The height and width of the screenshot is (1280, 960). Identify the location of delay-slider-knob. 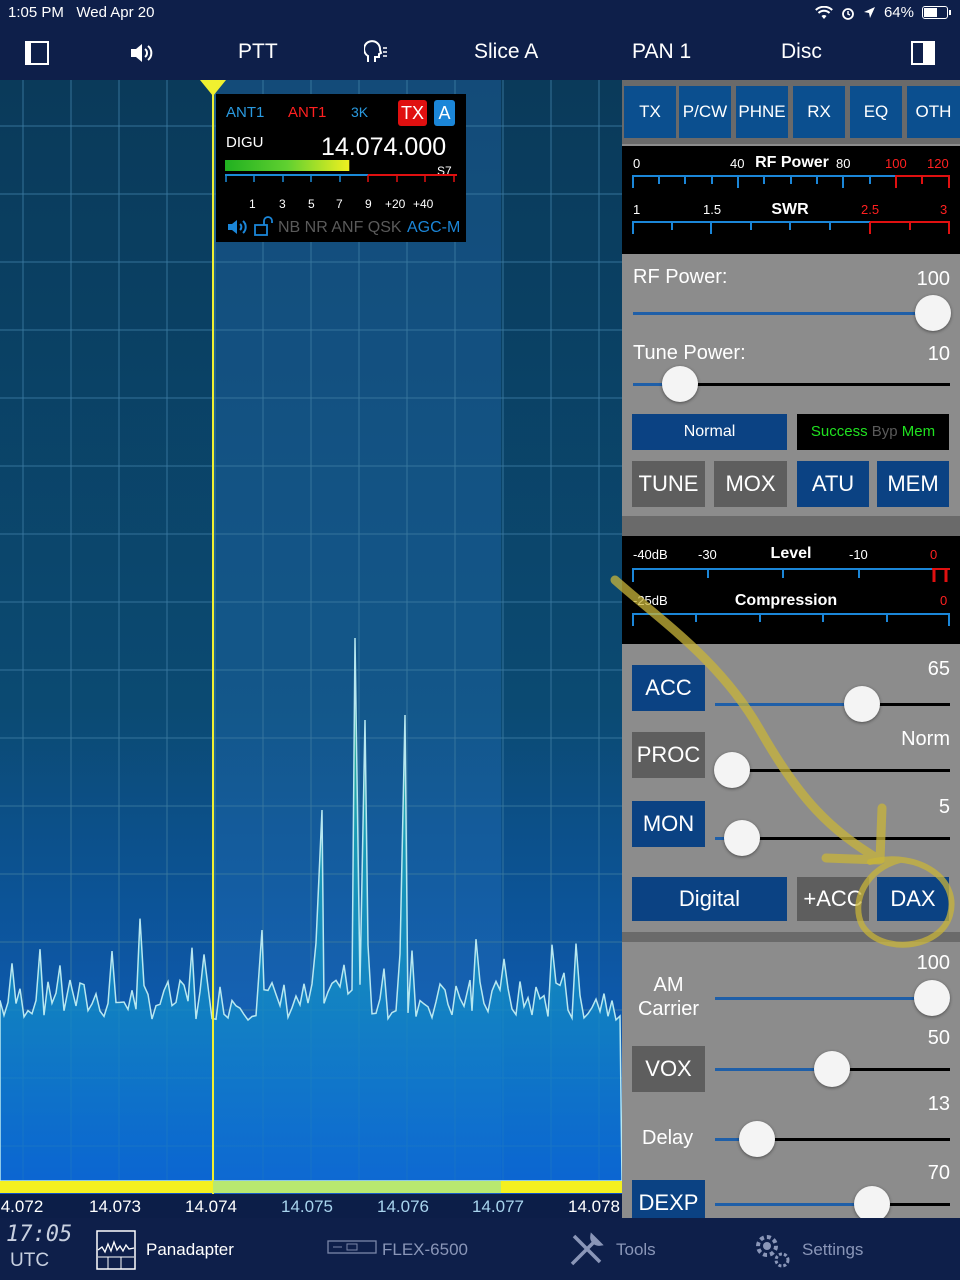
(757, 1139).